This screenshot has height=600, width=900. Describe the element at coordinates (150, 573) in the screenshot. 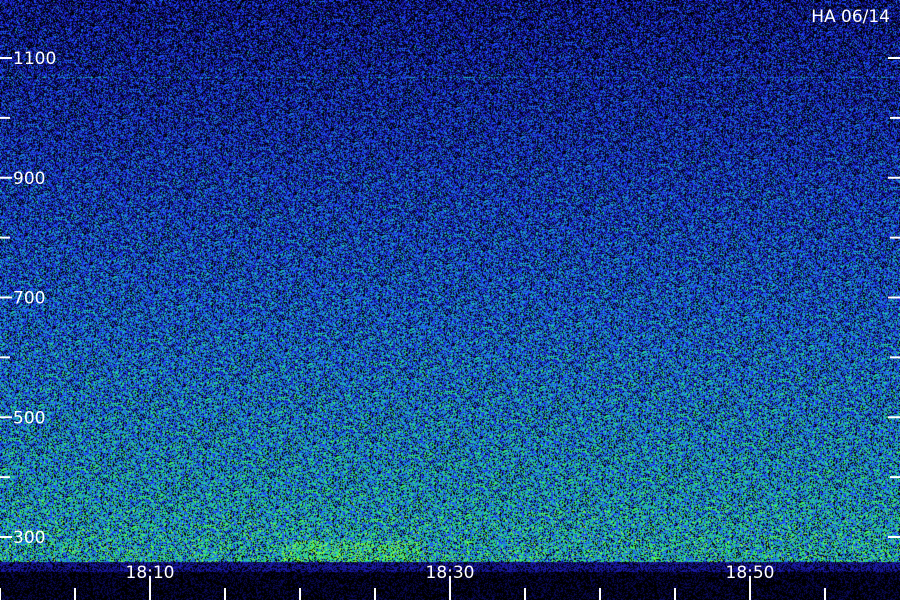

I see `x-tick-label: 18:10` at that location.